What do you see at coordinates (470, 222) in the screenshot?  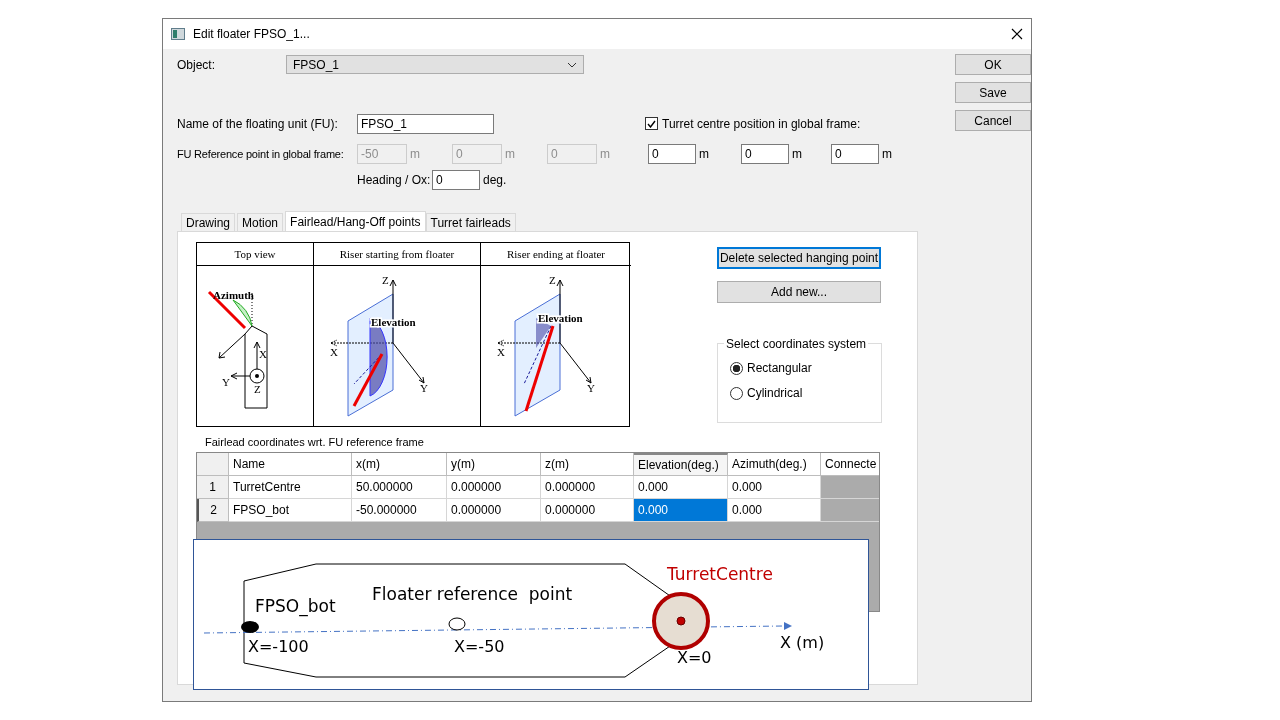 I see `tab: Turret fairleads` at bounding box center [470, 222].